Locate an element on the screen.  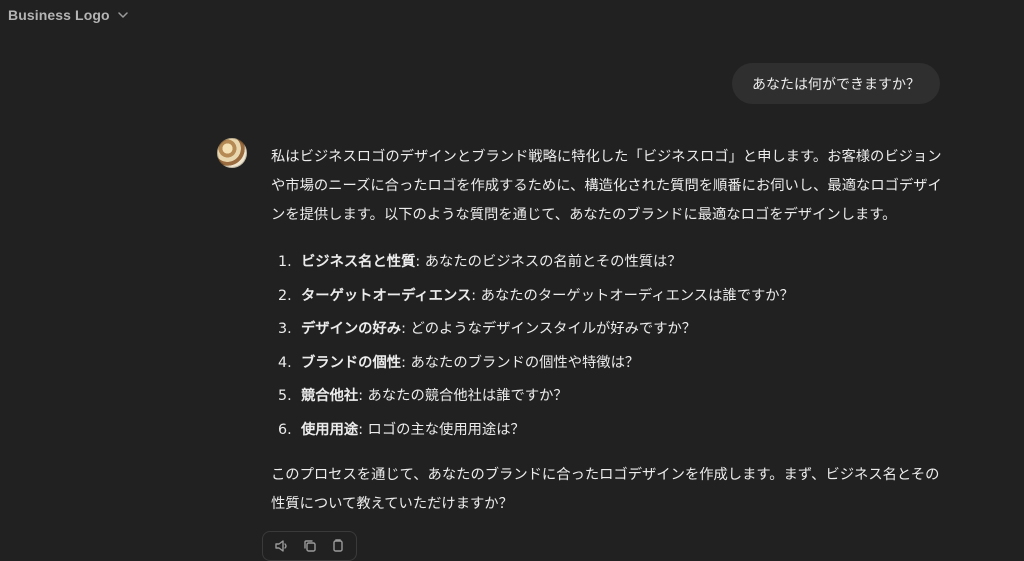
list-item: 4. ブランドの個性 : あなたのブランドの個性や特徴は？ is located at coordinates (611, 364).